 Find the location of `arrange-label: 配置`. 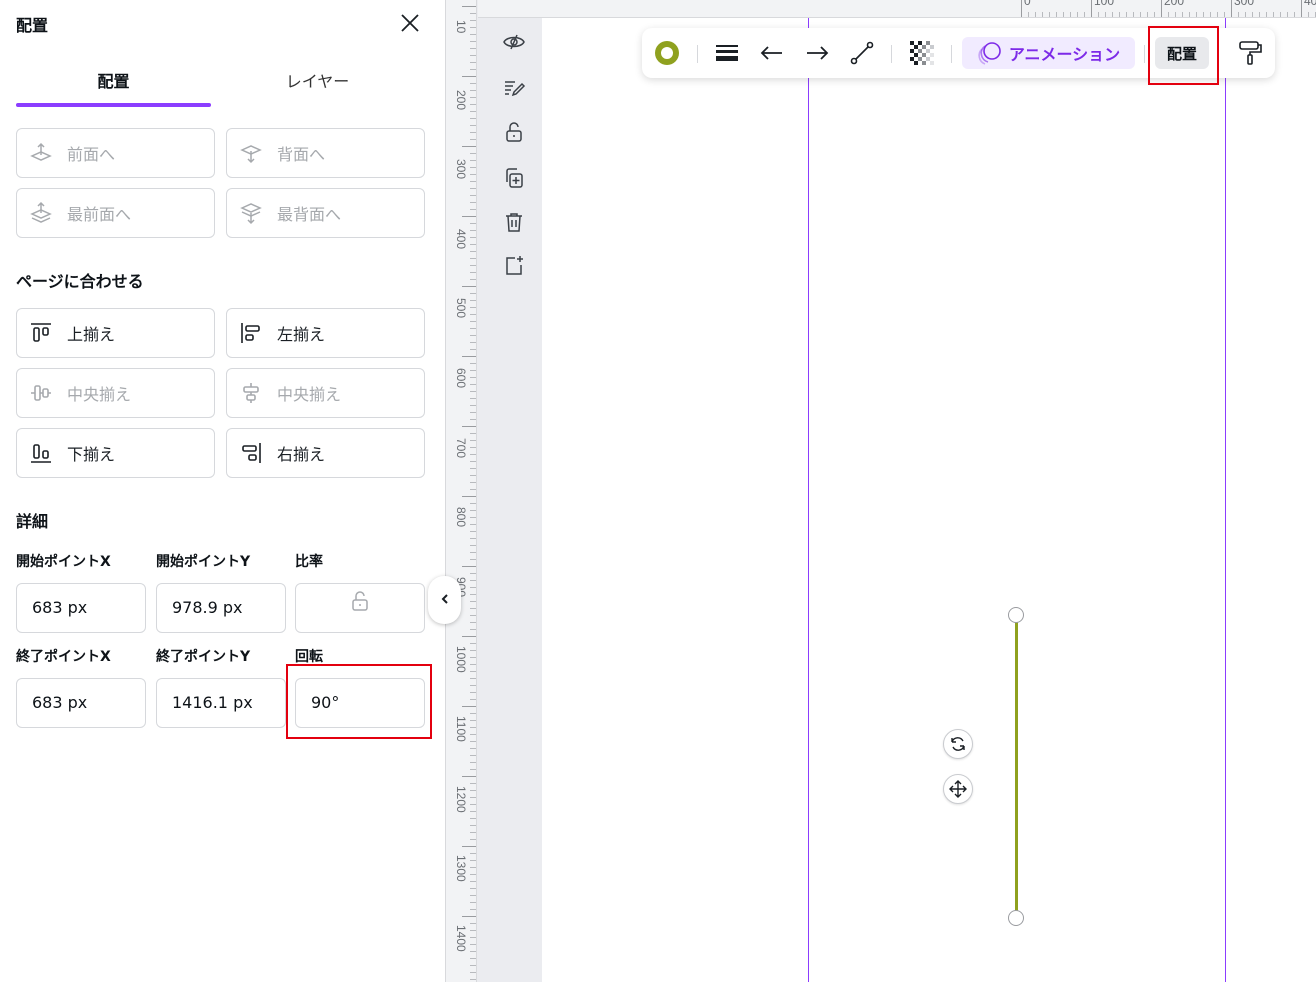

arrange-label: 配置 is located at coordinates (1181, 53).